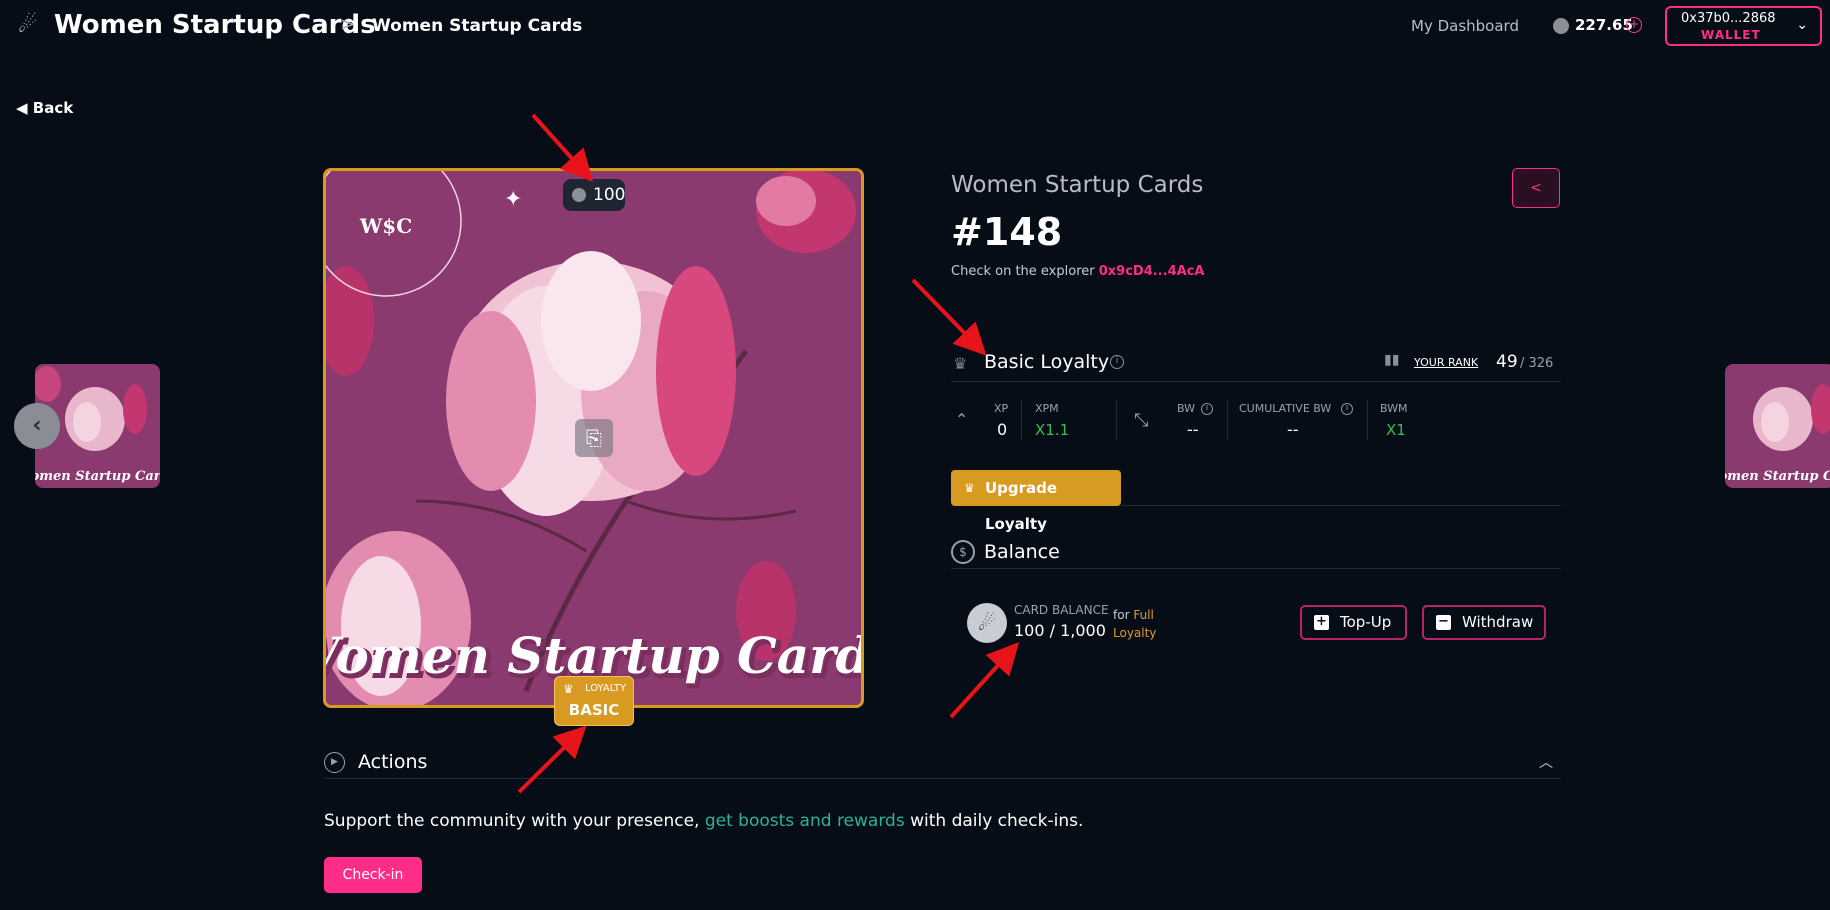  Describe the element at coordinates (1021, 506) in the screenshot. I see `upgrade-loyalty-label: Upgrade Loyalty` at that location.